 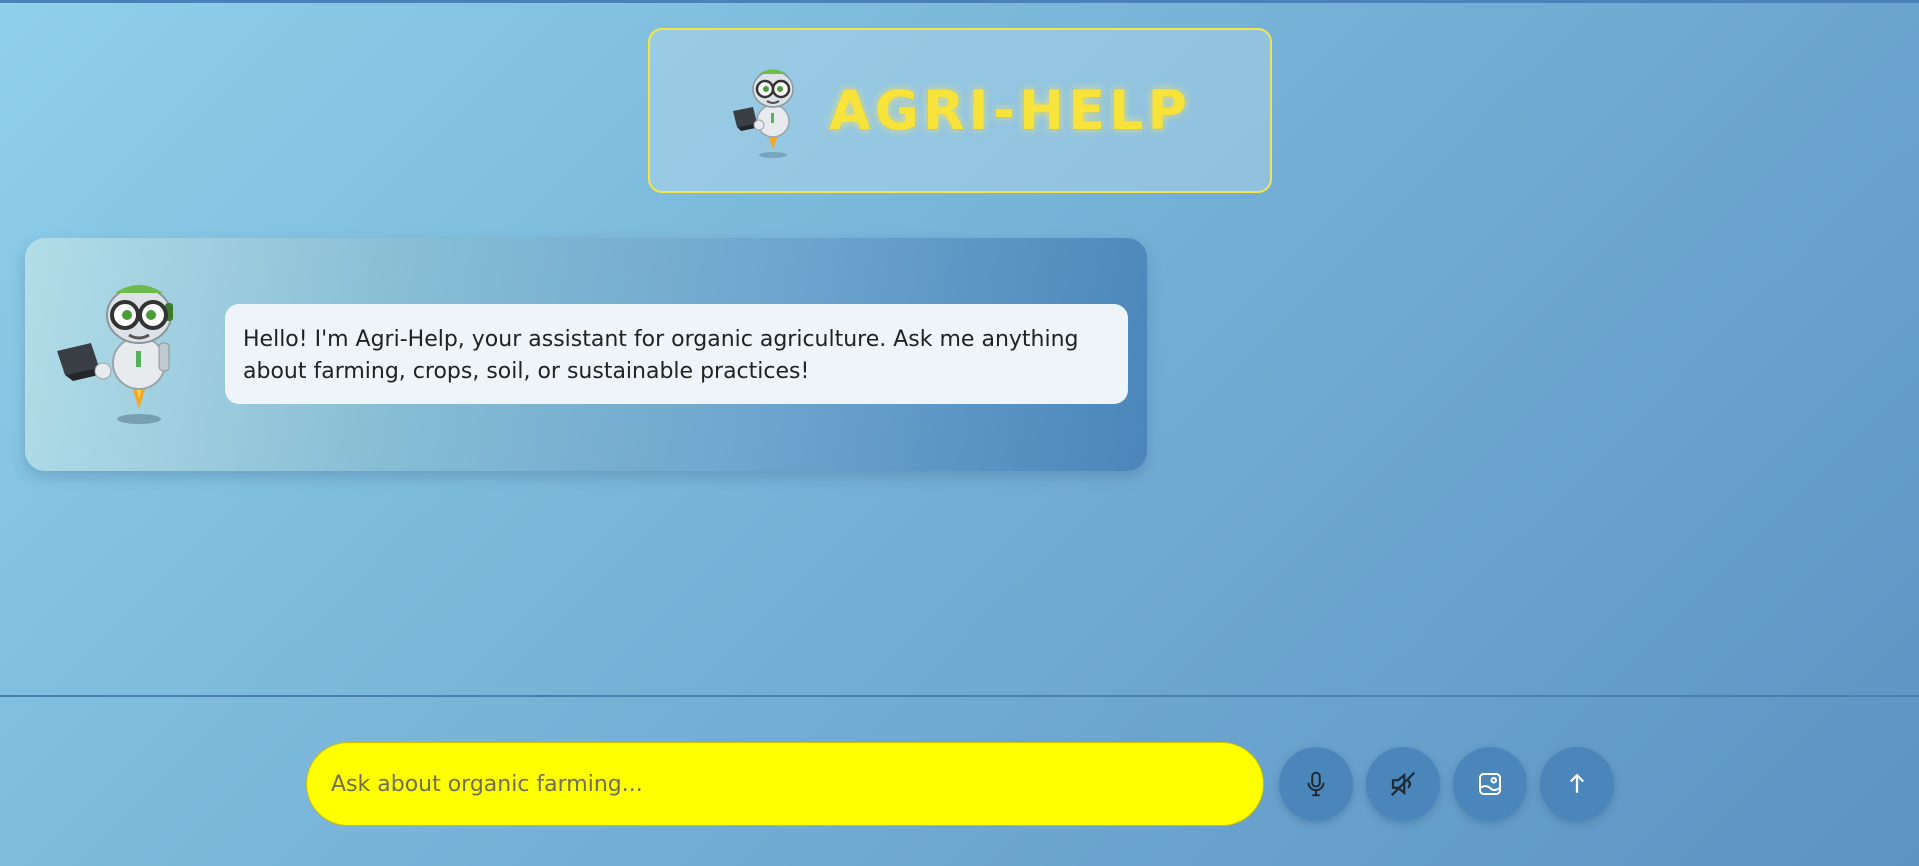 I want to click on mute-button, so click(x=1403, y=784).